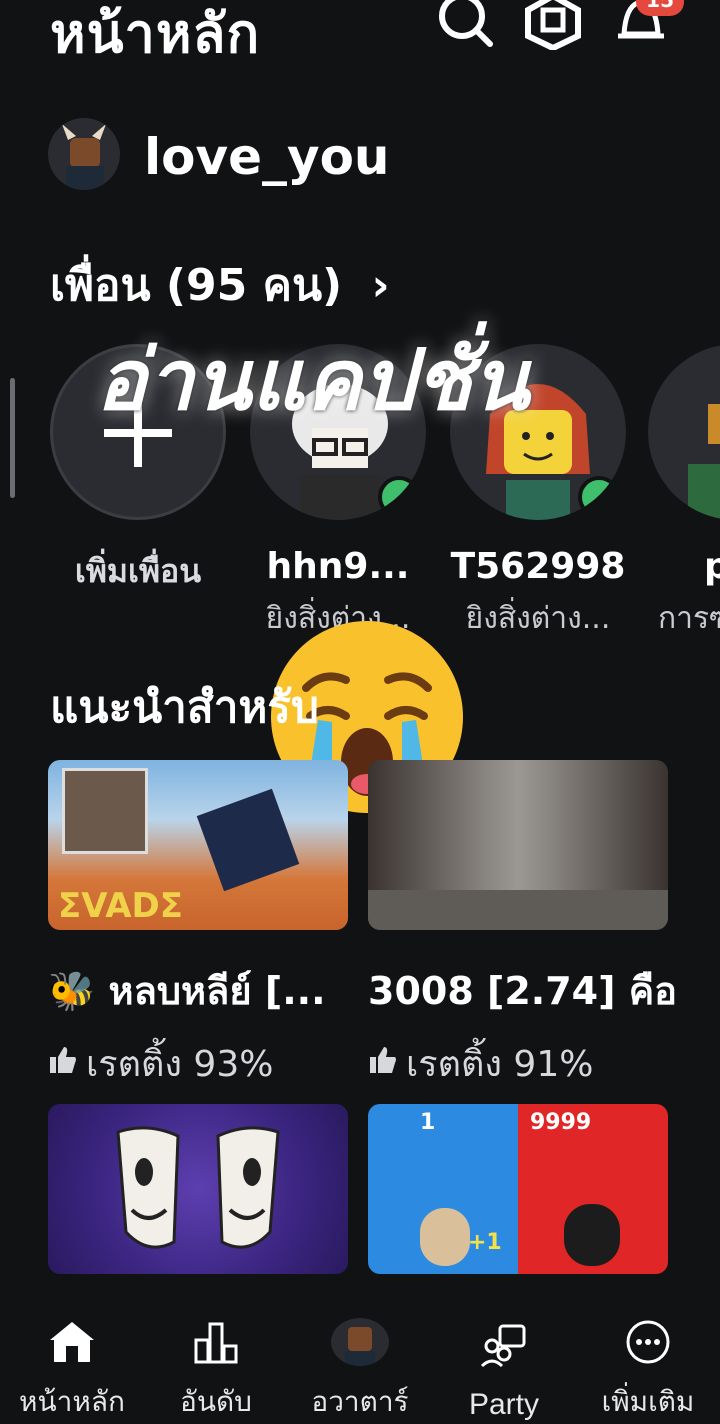 The height and width of the screenshot is (1424, 720). I want to click on username: love_you, so click(267, 157).